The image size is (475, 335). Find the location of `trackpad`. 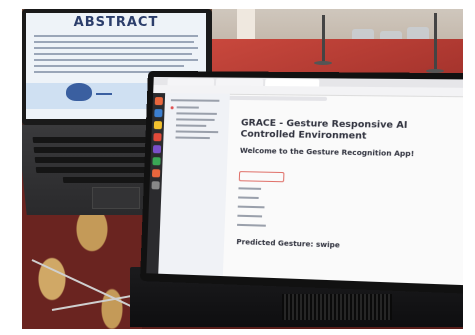

trackpad is located at coordinates (116, 198).